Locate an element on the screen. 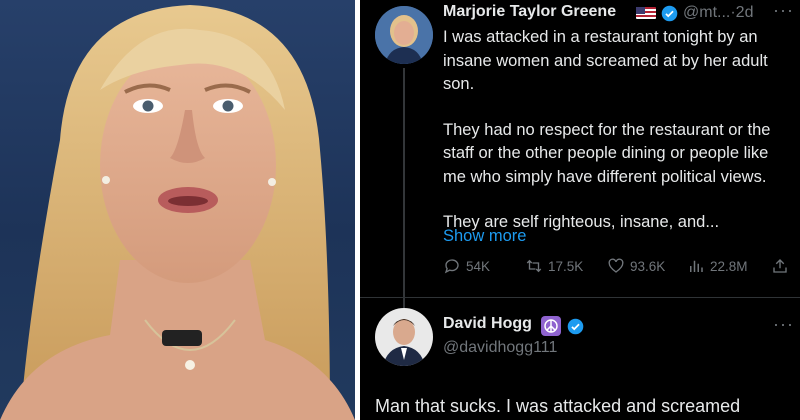 The image size is (800, 420). repost-button: 17.5K is located at coordinates (554, 266).